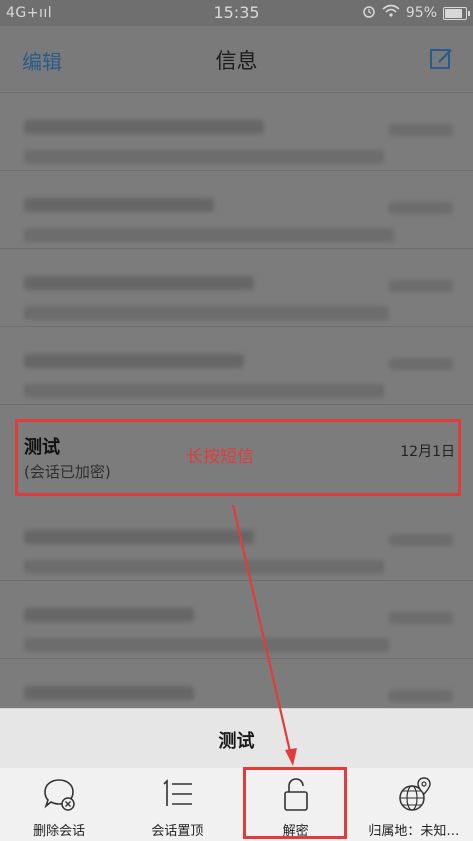 This screenshot has height=841, width=473. What do you see at coordinates (236, 13) in the screenshot?
I see `status-bar: 4G+ııl 15:35 95%` at bounding box center [236, 13].